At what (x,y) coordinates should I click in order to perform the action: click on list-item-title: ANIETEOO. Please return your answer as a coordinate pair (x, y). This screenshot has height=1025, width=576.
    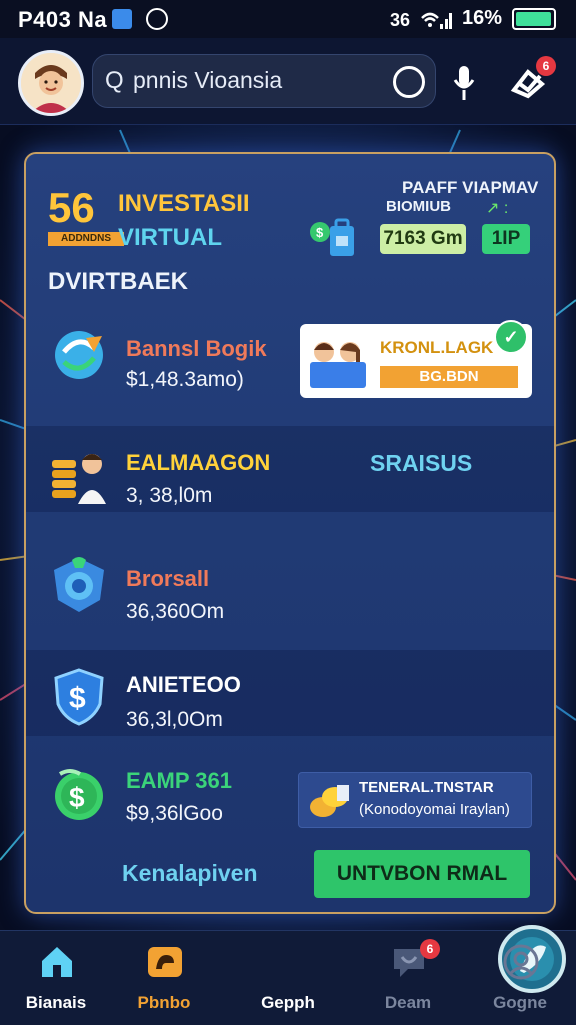
    Looking at the image, I should click on (183, 684).